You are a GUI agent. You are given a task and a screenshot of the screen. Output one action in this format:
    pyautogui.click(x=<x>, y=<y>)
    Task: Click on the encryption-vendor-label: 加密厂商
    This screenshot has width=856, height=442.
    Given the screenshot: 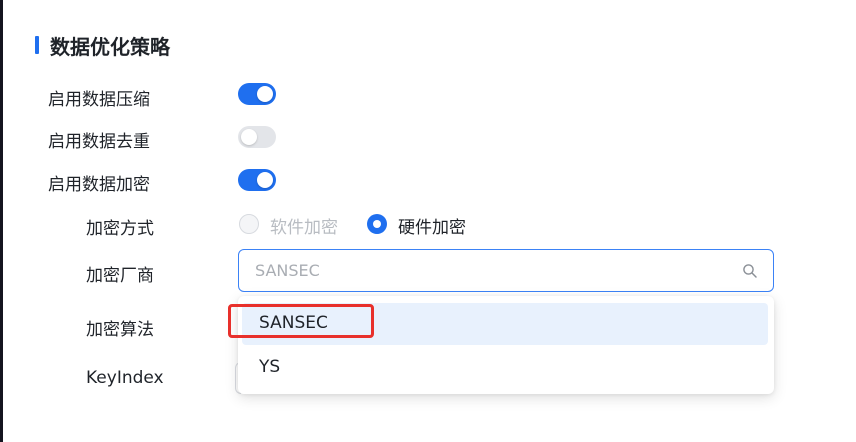 What is the action you would take?
    pyautogui.click(x=120, y=276)
    